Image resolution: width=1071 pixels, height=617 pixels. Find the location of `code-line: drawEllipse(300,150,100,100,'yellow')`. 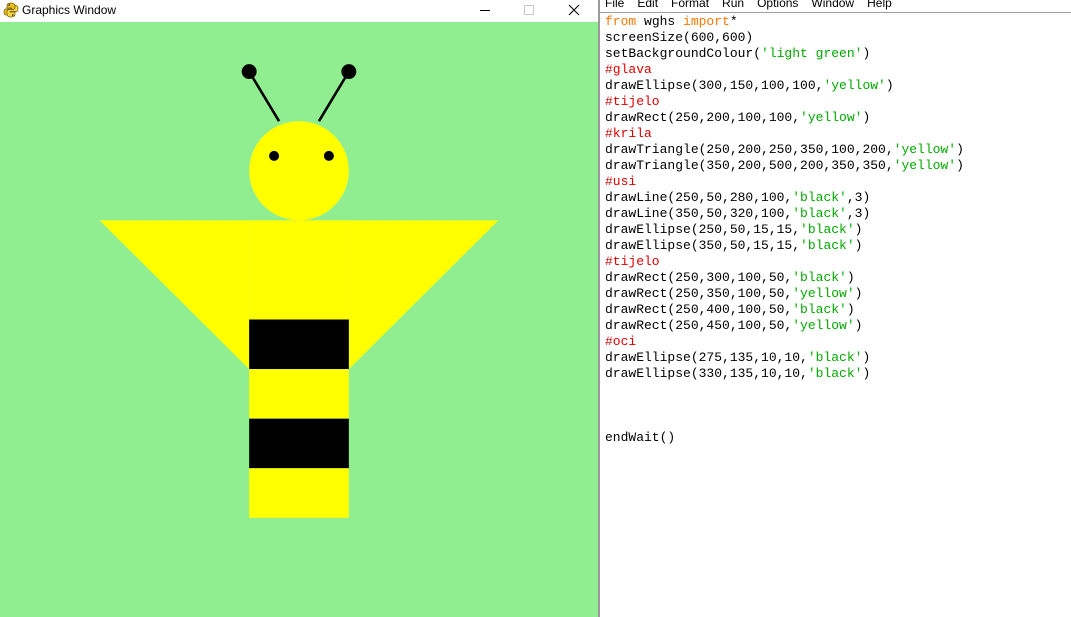

code-line: drawEllipse(300,150,100,100,'yellow') is located at coordinates (836, 86).